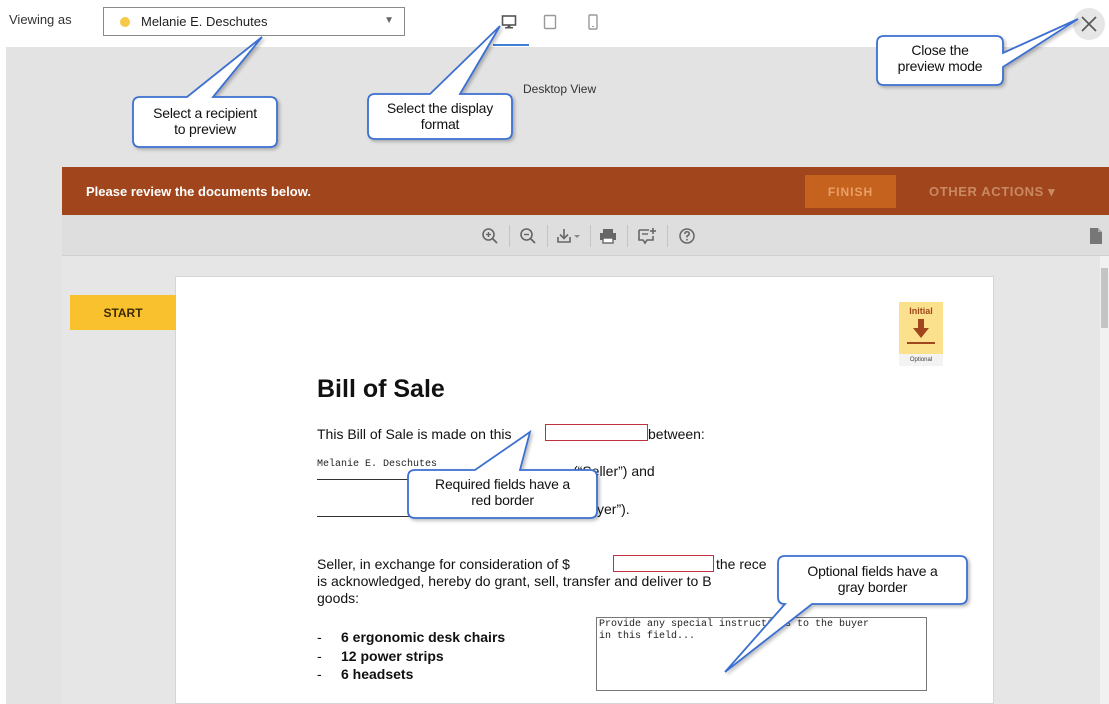 The height and width of the screenshot is (704, 1109). What do you see at coordinates (198, 191) in the screenshot?
I see `review-message: Please review the documents below.` at bounding box center [198, 191].